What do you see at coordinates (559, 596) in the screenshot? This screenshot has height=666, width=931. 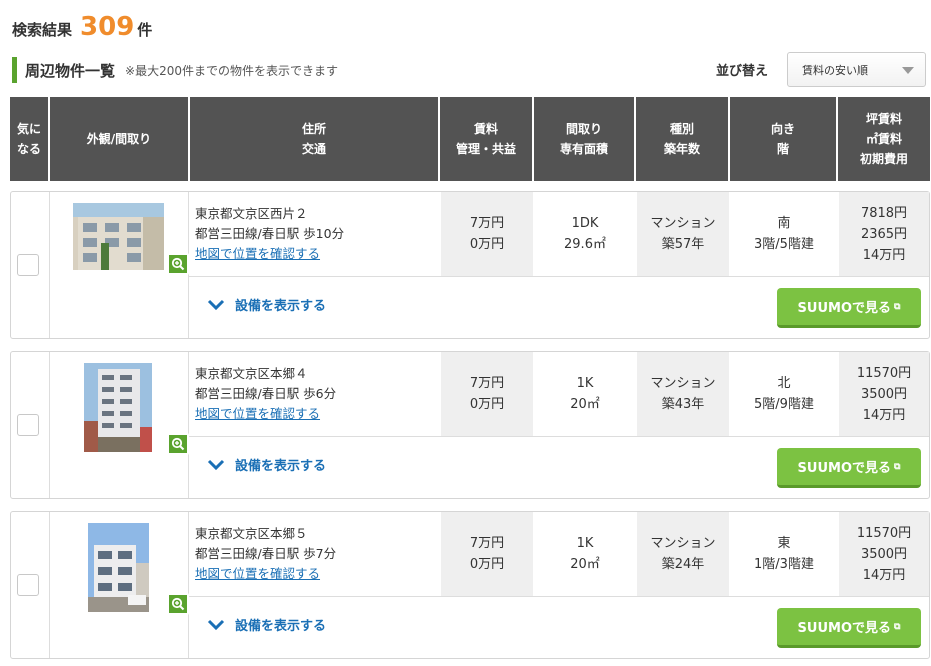 I see `row-divider` at bounding box center [559, 596].